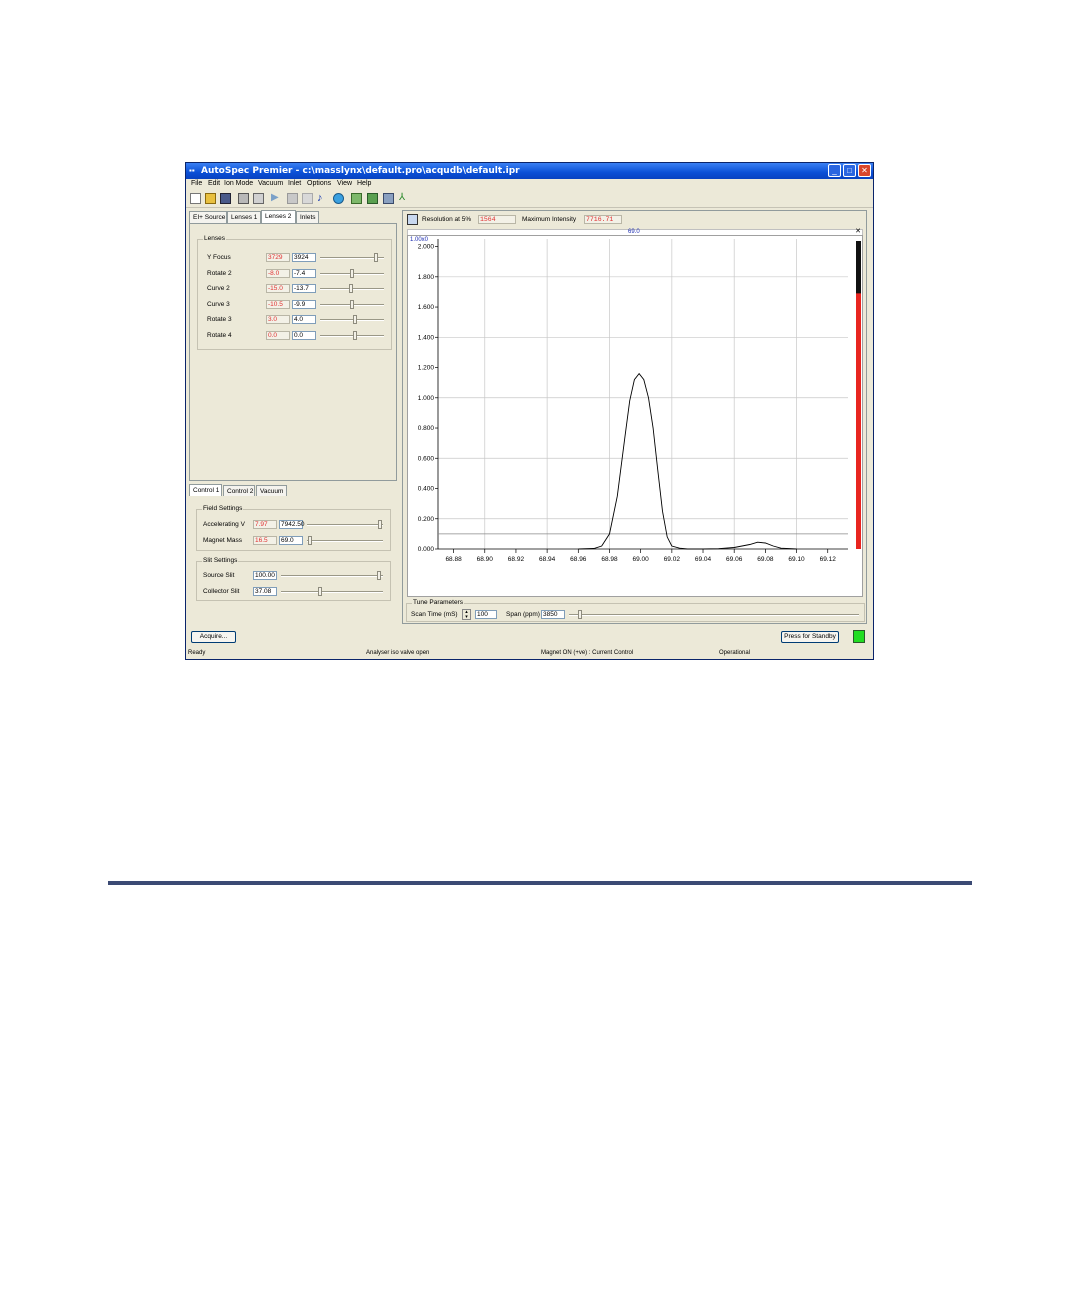 This screenshot has width=1080, height=1296. Describe the element at coordinates (265, 575) in the screenshot. I see `setpoint-field: 100.00` at that location.